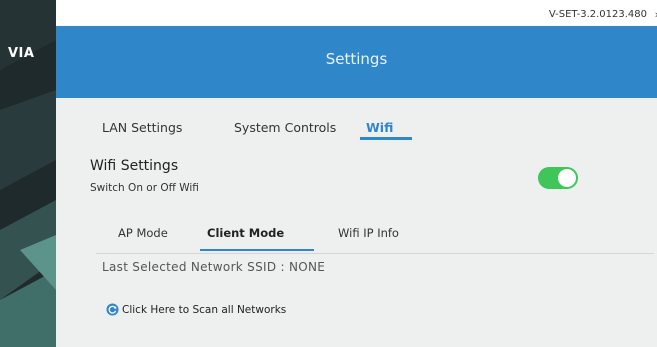 The width and height of the screenshot is (657, 347). I want to click on last-selected-ssid: Last Selected Network SSID : NONE, so click(213, 267).